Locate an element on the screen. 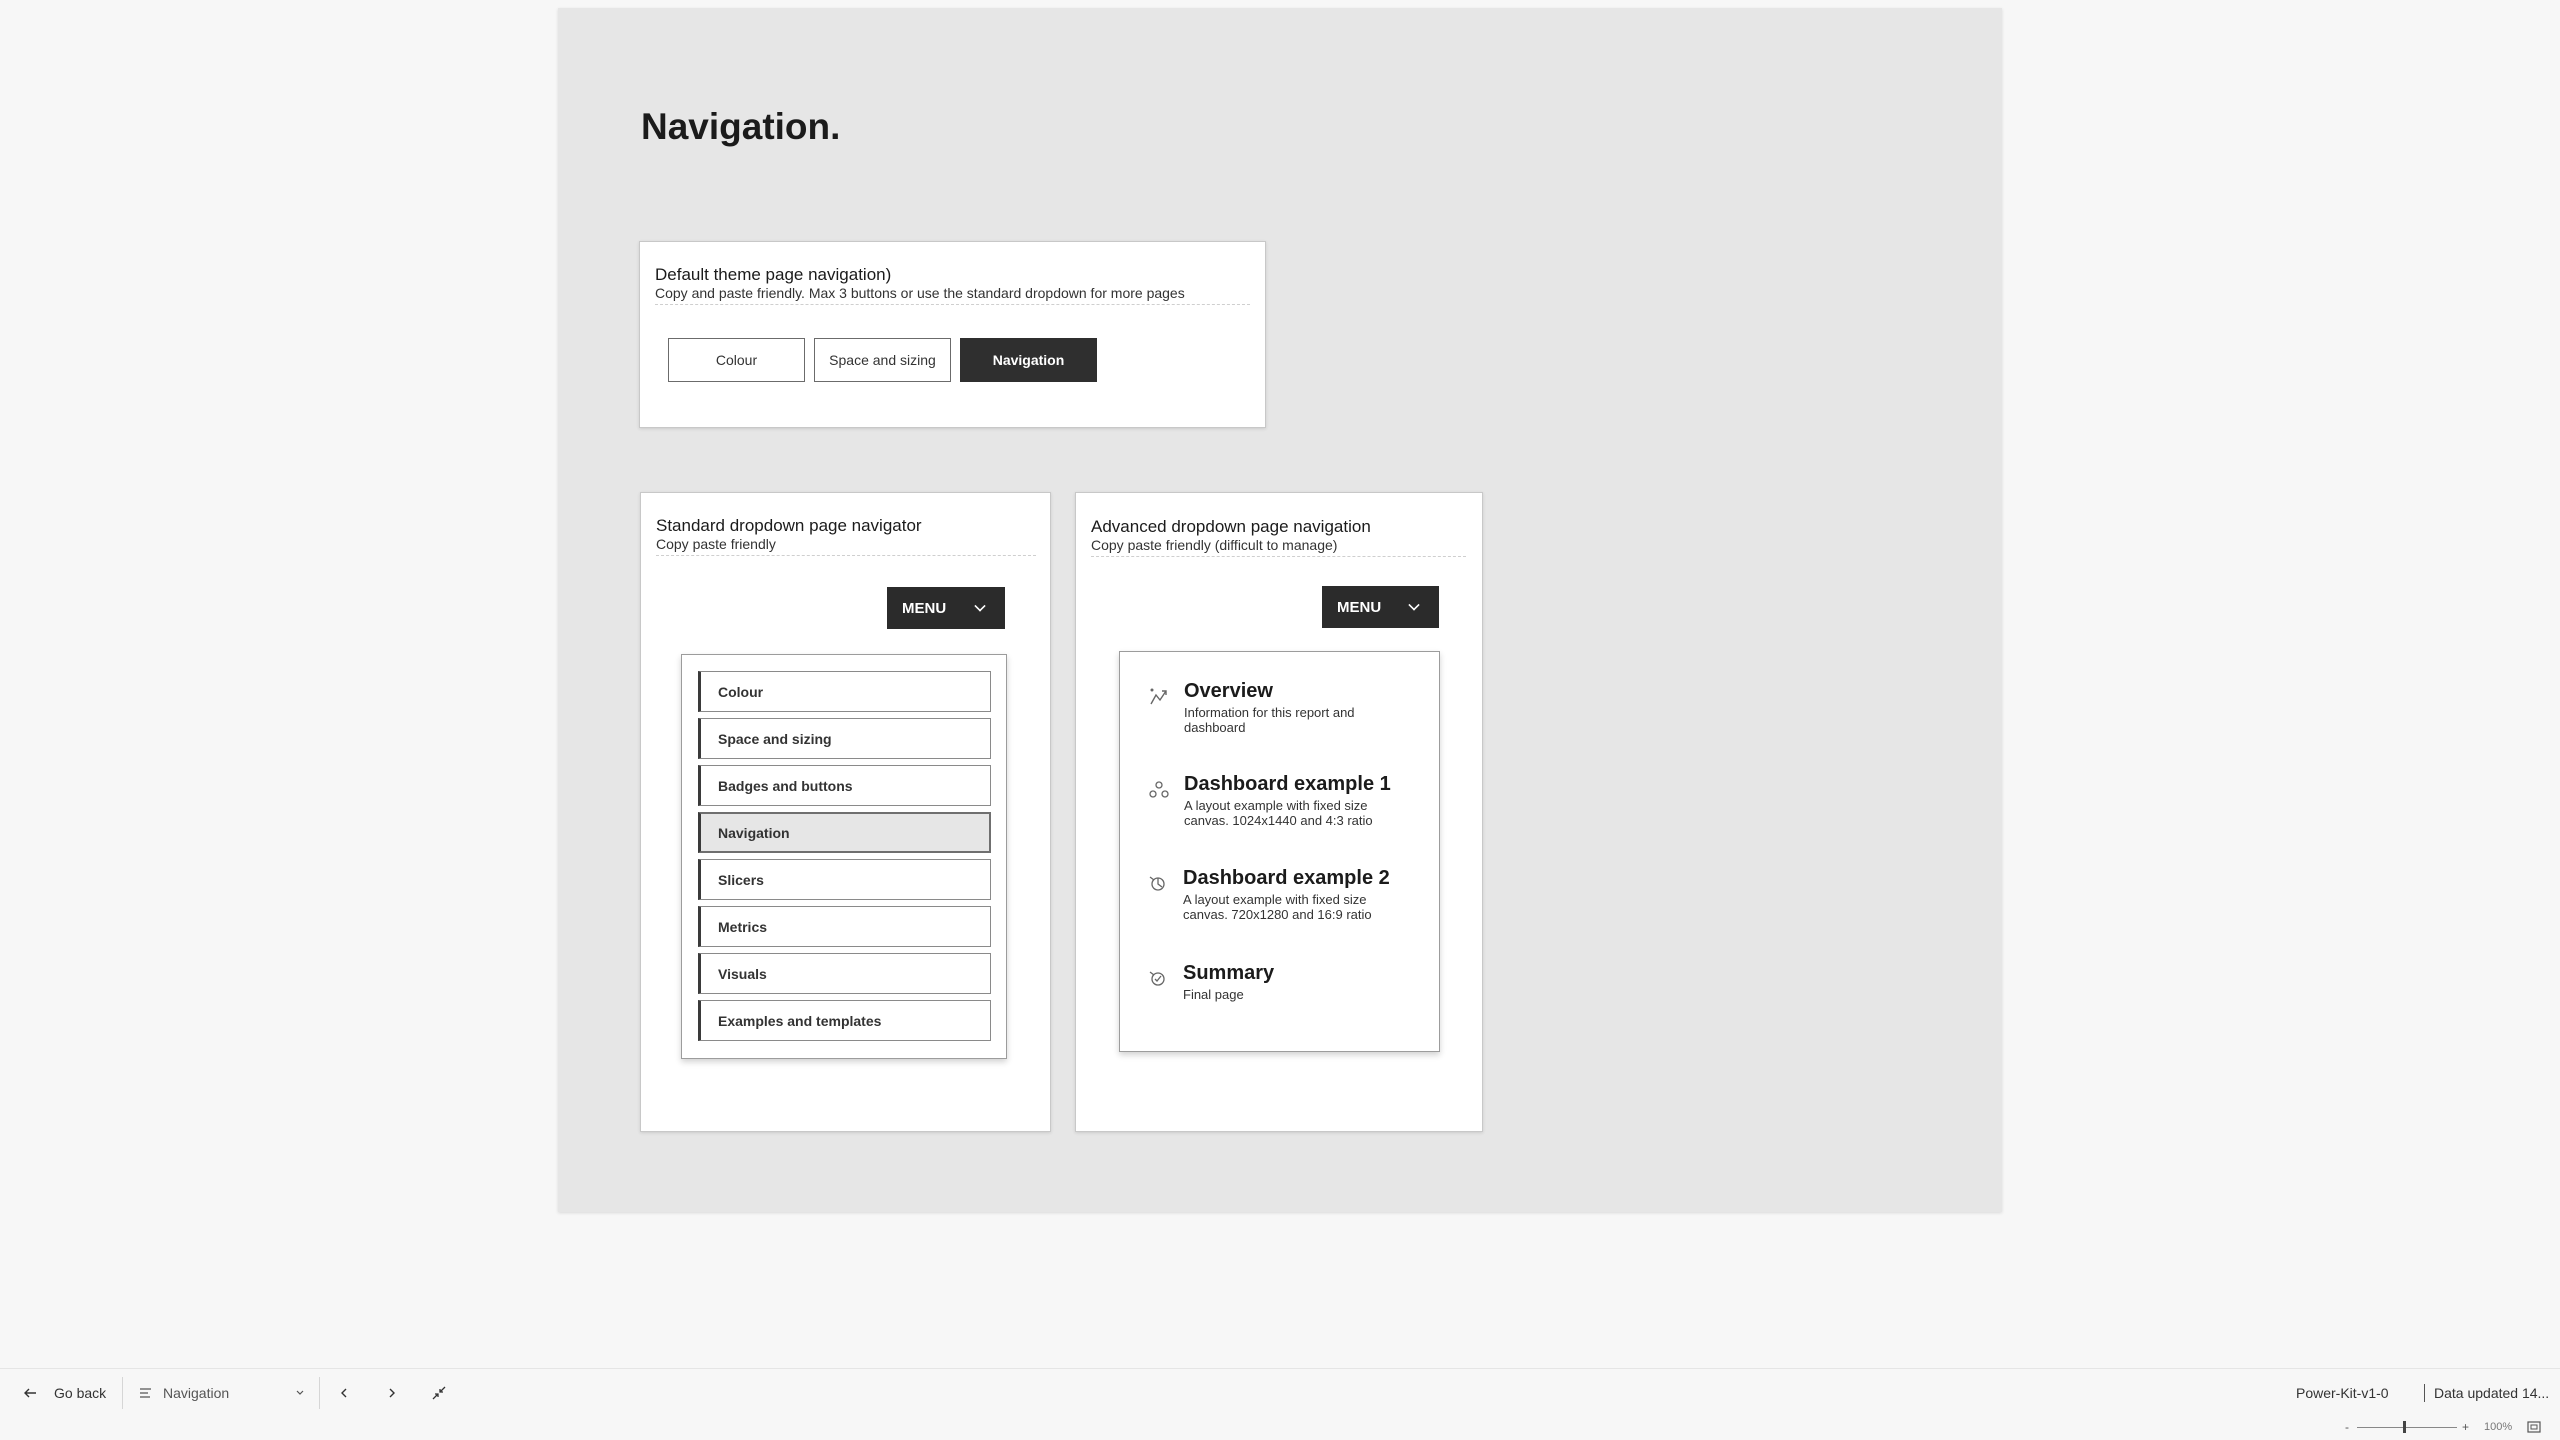 This screenshot has width=2560, height=1440. pages-list-icon is located at coordinates (145, 1393).